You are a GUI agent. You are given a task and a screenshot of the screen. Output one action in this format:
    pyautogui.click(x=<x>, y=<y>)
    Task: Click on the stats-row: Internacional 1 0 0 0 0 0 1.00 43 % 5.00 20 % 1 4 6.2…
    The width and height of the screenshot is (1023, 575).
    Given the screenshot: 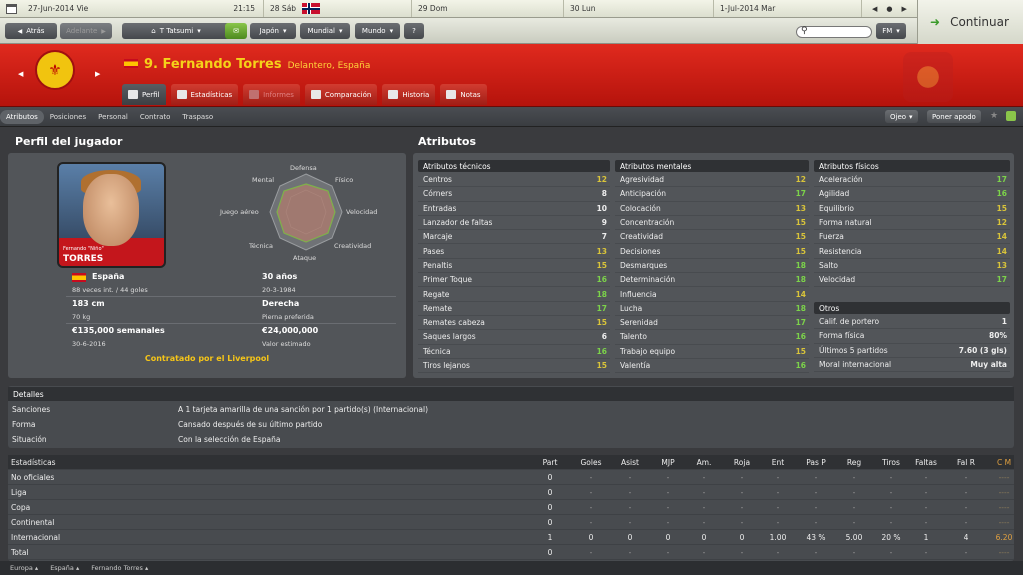 What is the action you would take?
    pyautogui.click(x=511, y=537)
    